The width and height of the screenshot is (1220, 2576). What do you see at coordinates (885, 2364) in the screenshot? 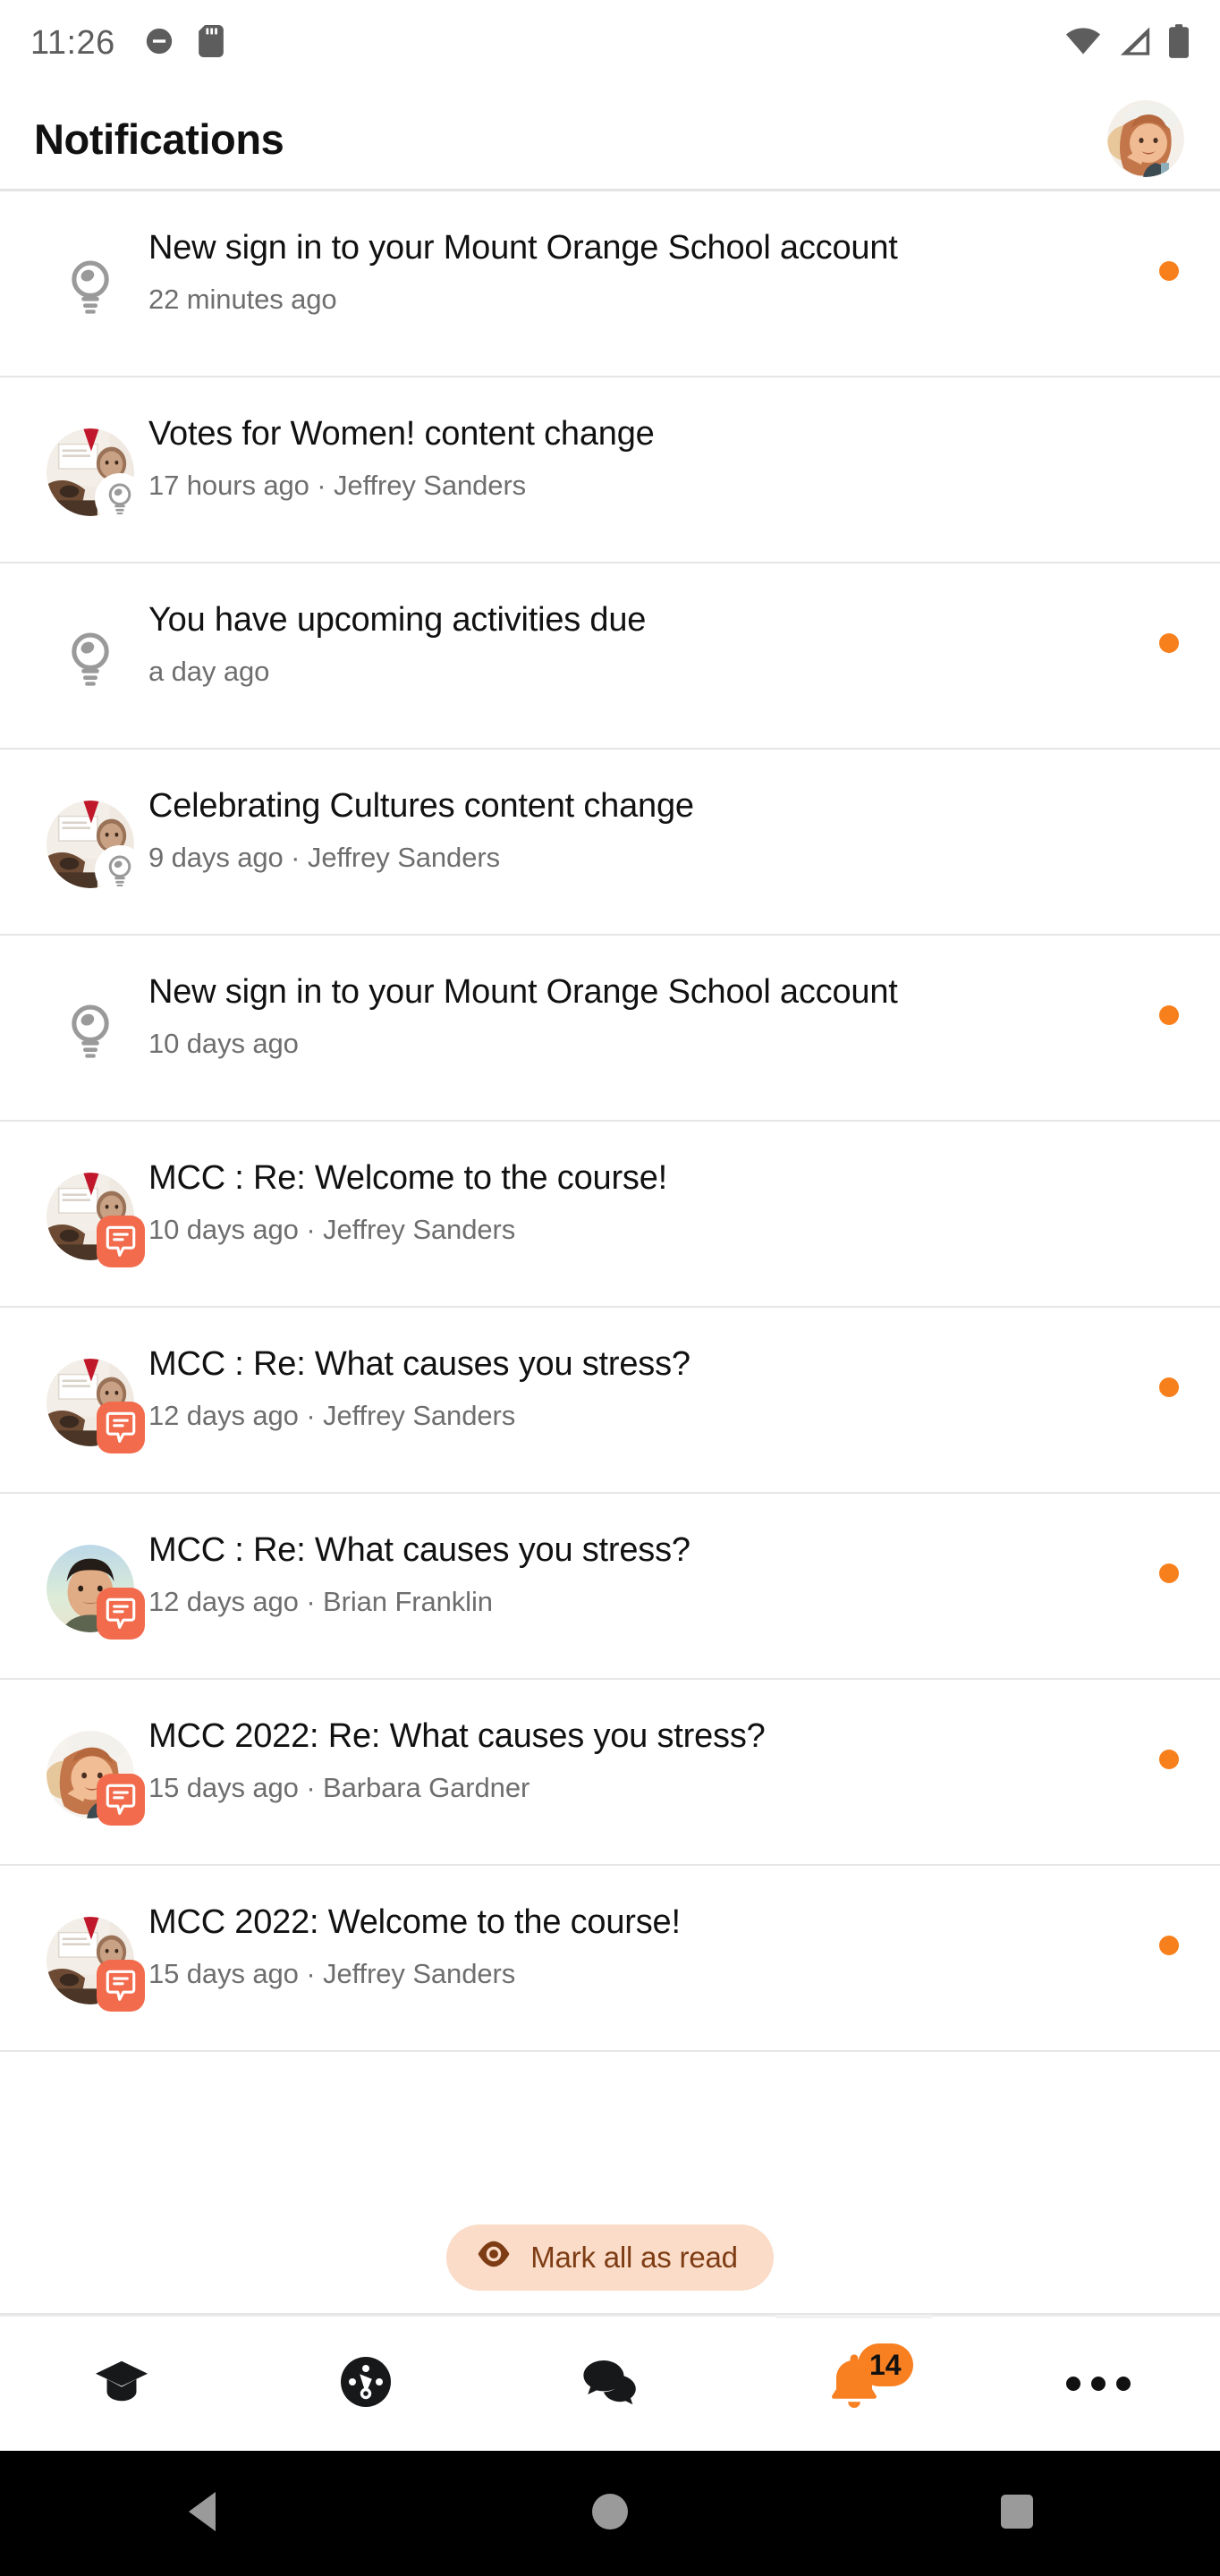
I see `notifications-badge: 14` at bounding box center [885, 2364].